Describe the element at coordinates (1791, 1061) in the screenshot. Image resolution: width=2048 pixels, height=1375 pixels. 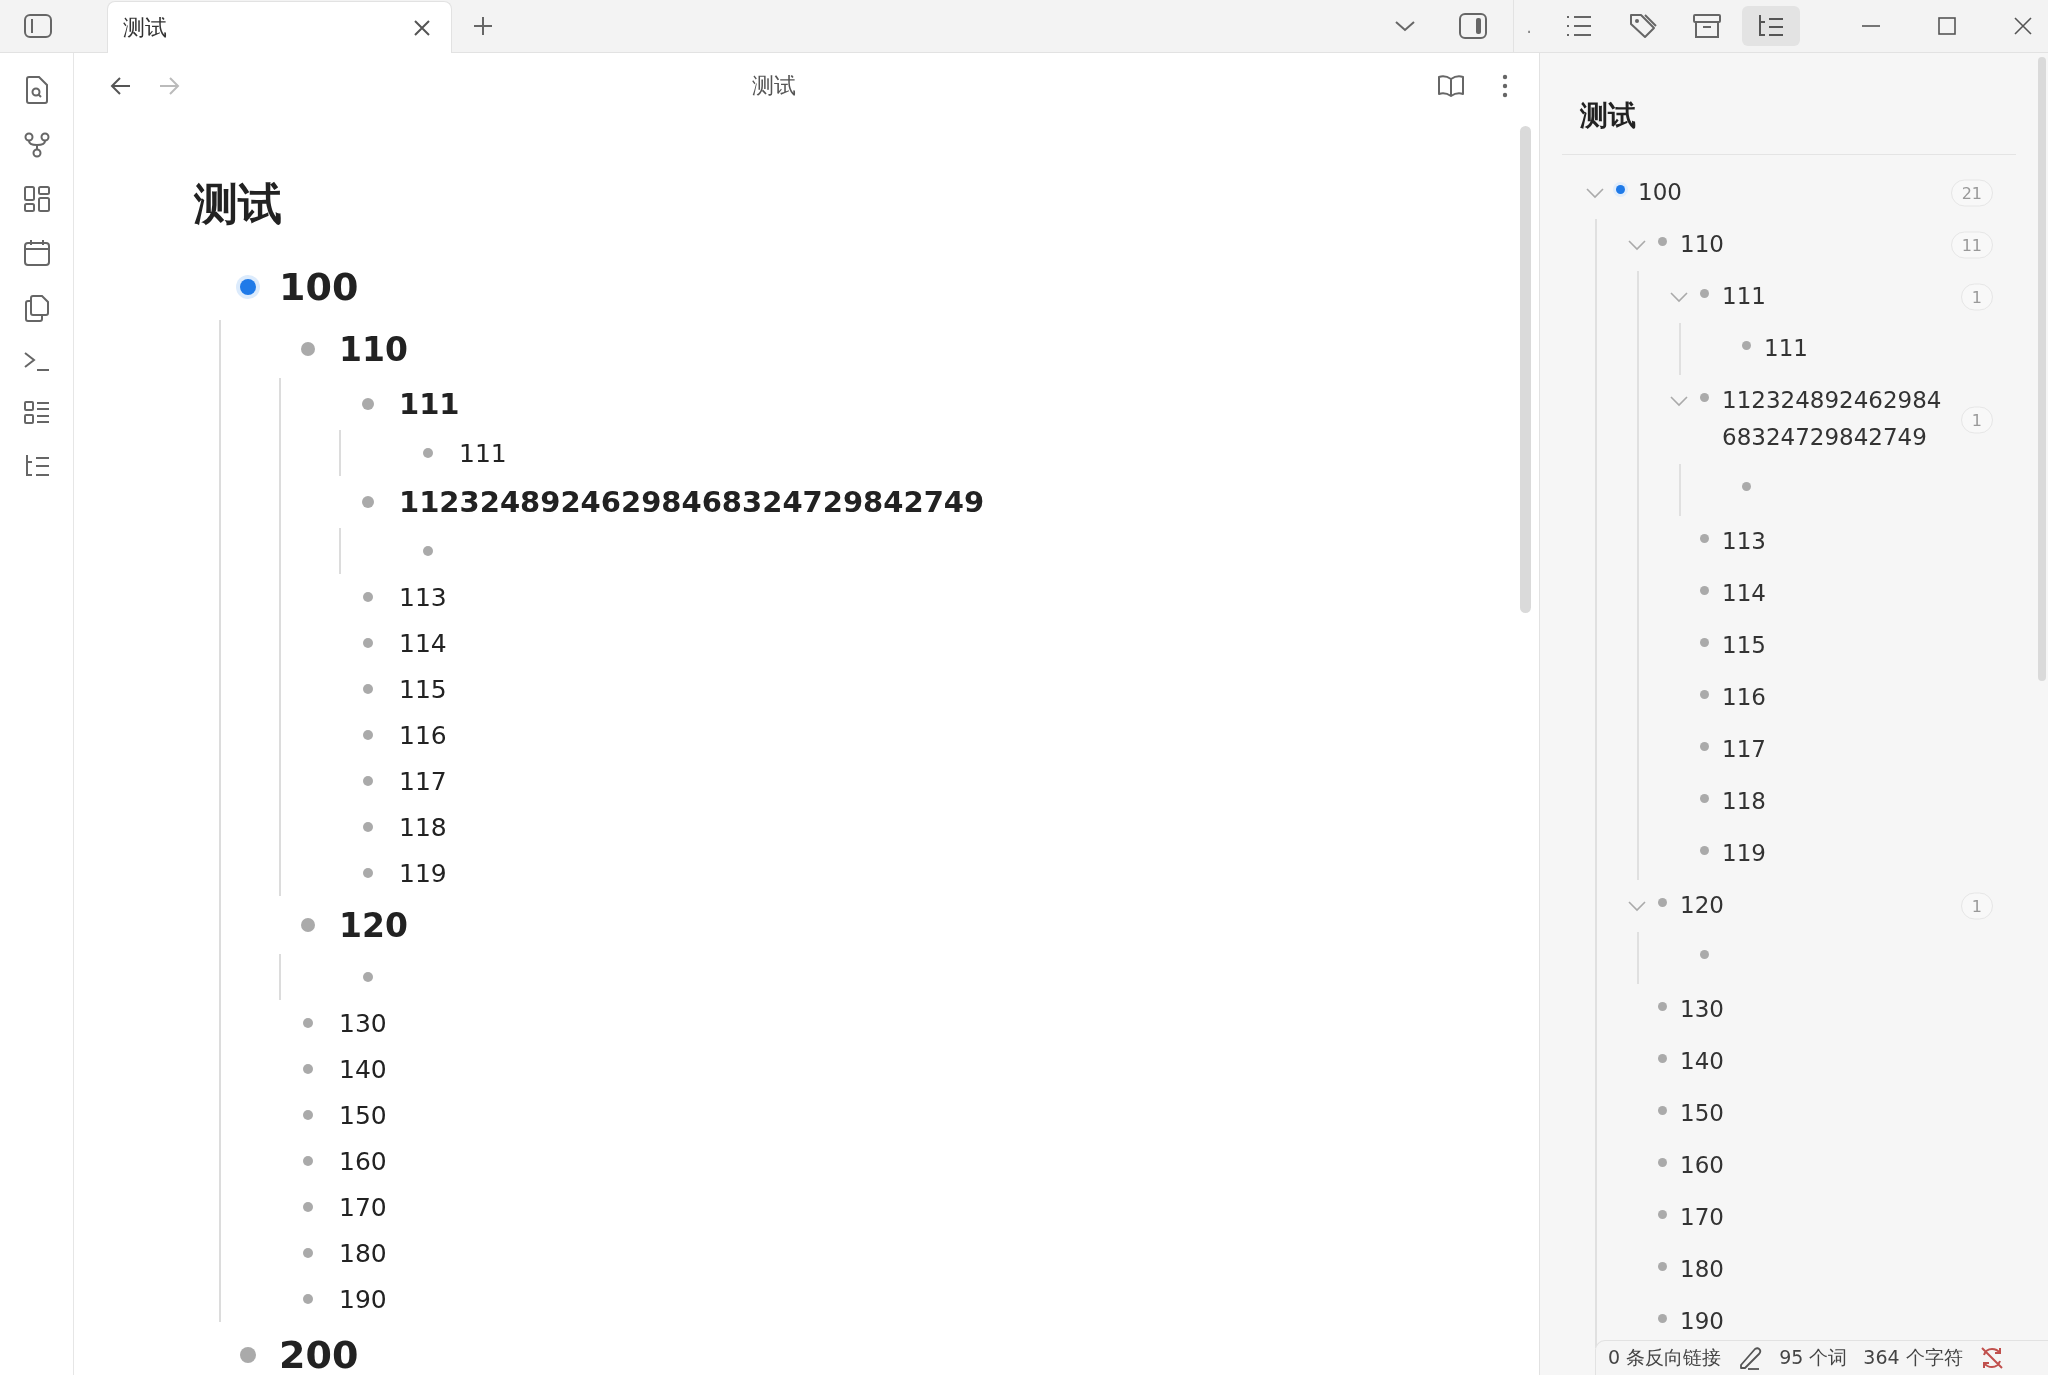
I see `outline-item: 140` at that location.